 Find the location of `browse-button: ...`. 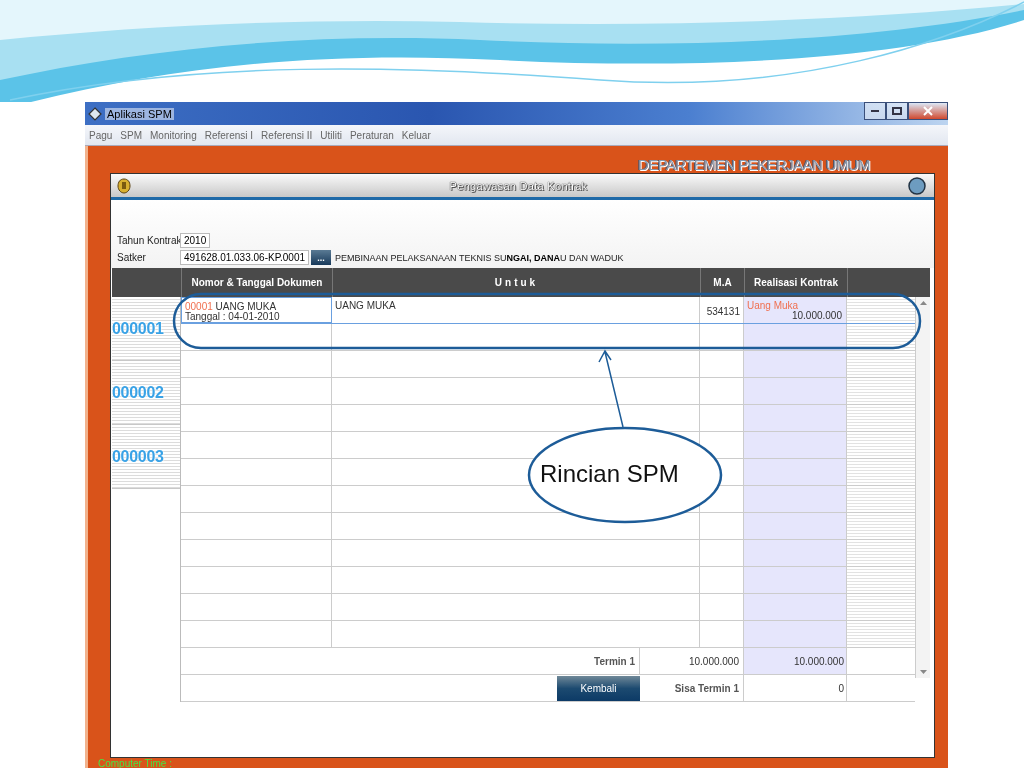

browse-button: ... is located at coordinates (321, 257).